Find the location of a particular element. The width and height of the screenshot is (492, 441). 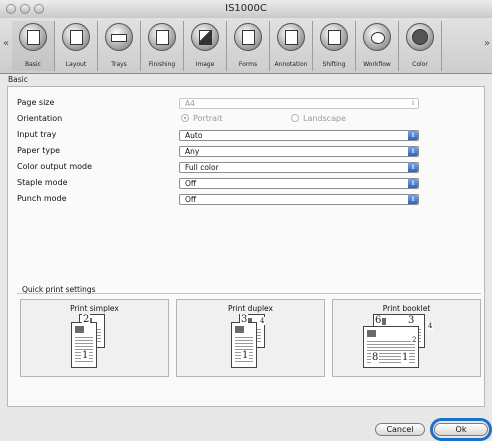

tab-label: Finishing is located at coordinates (162, 64).